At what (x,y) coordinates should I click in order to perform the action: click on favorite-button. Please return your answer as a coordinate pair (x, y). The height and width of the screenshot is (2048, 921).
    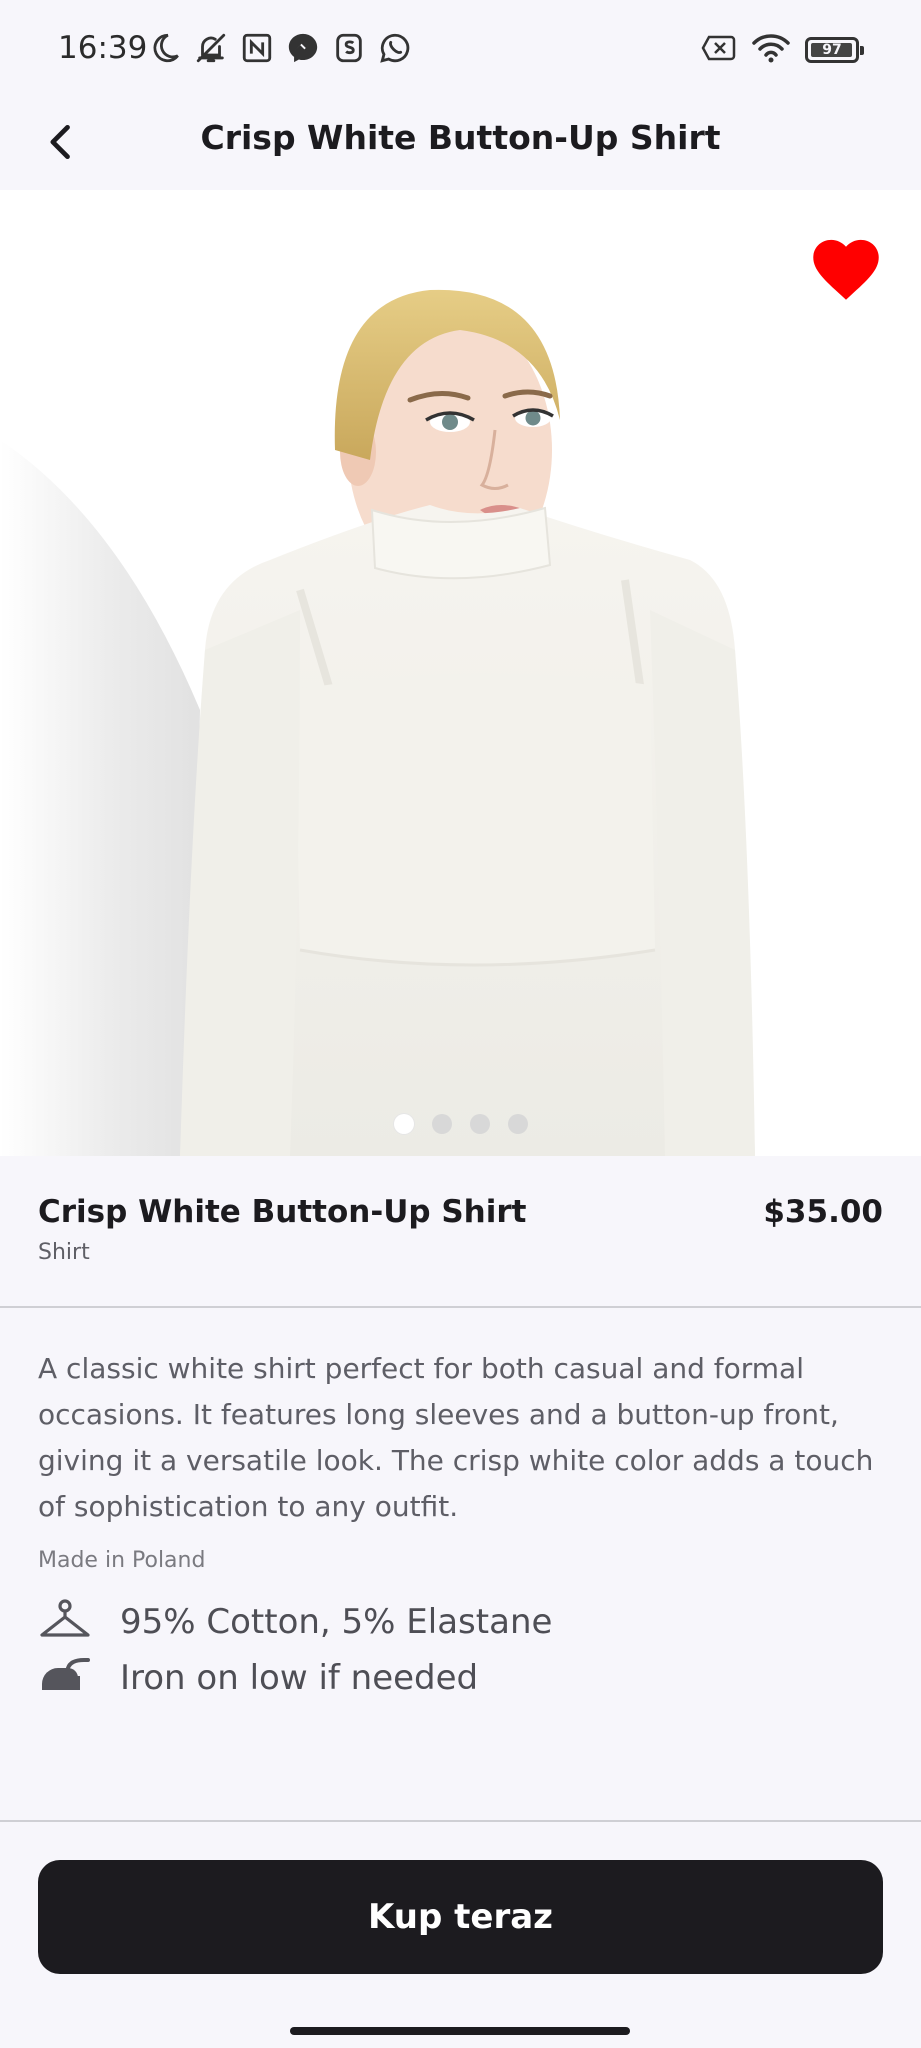
    Looking at the image, I should click on (846, 266).